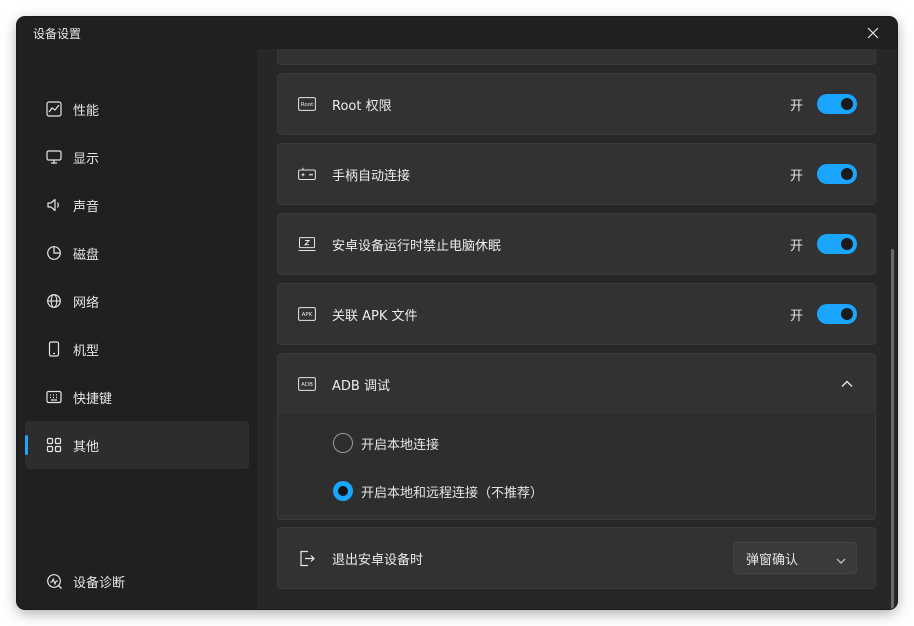 The image size is (914, 626). I want to click on close-icon, so click(873, 33).